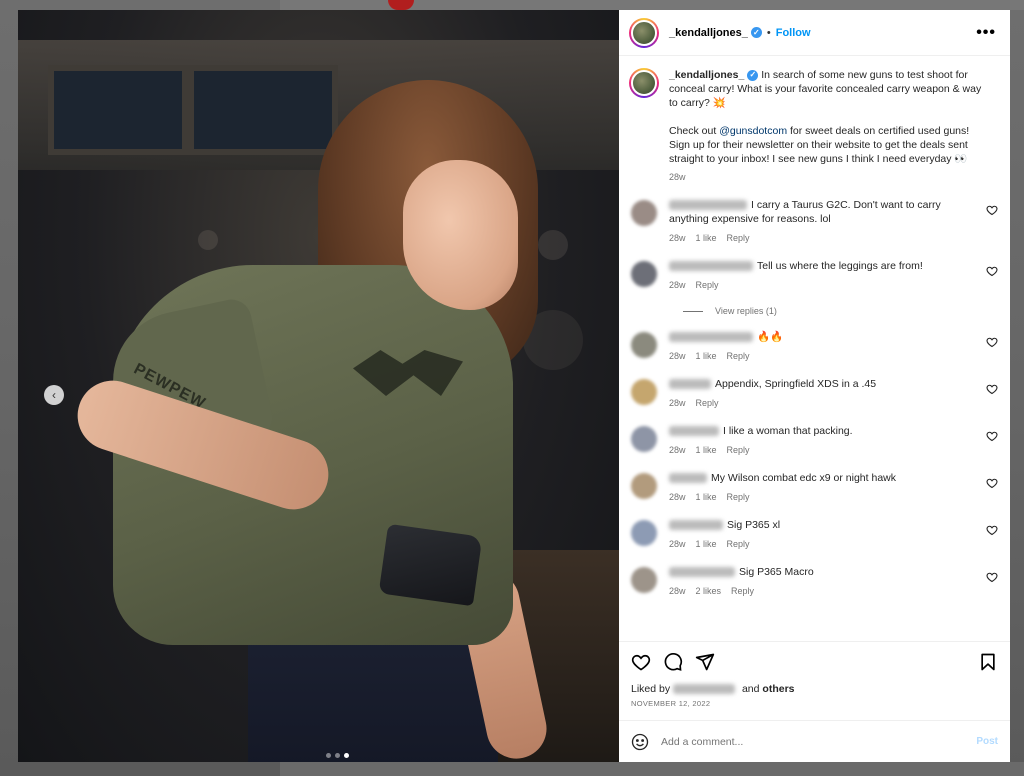  Describe the element at coordinates (346, 755) in the screenshot. I see `carousel-dot-active` at that location.